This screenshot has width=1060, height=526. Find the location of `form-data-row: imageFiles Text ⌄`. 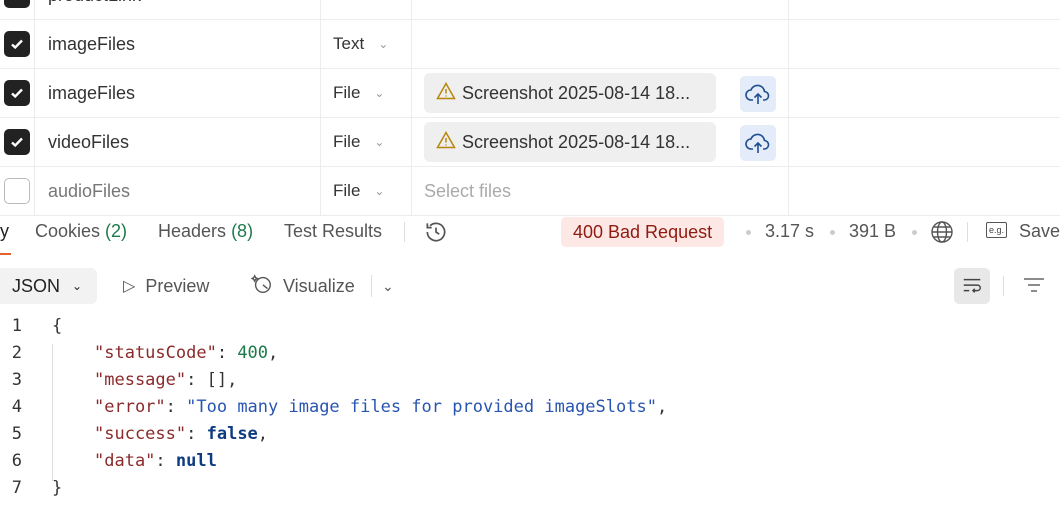

form-data-row: imageFiles Text ⌄ is located at coordinates (530, 44).